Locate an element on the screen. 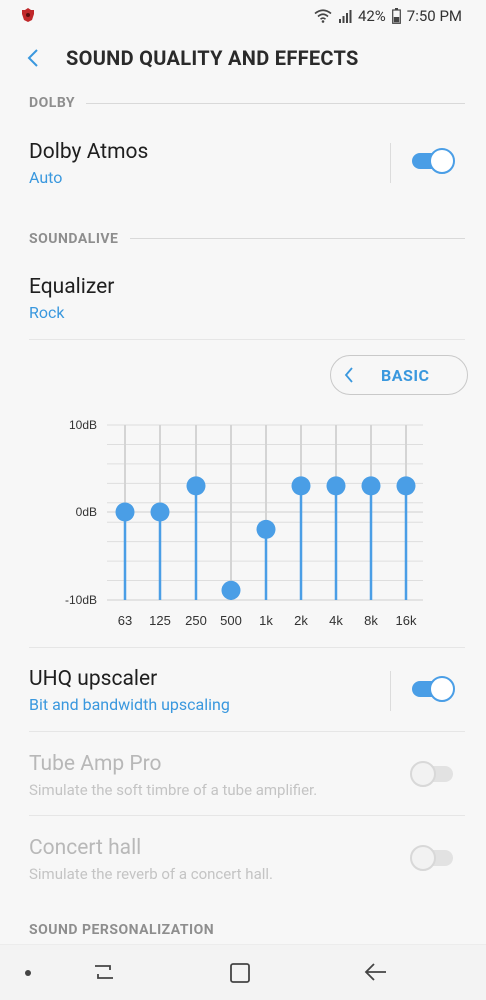 Image resolution: width=486 pixels, height=1000 pixels. recent-apps-icon is located at coordinates (104, 972).